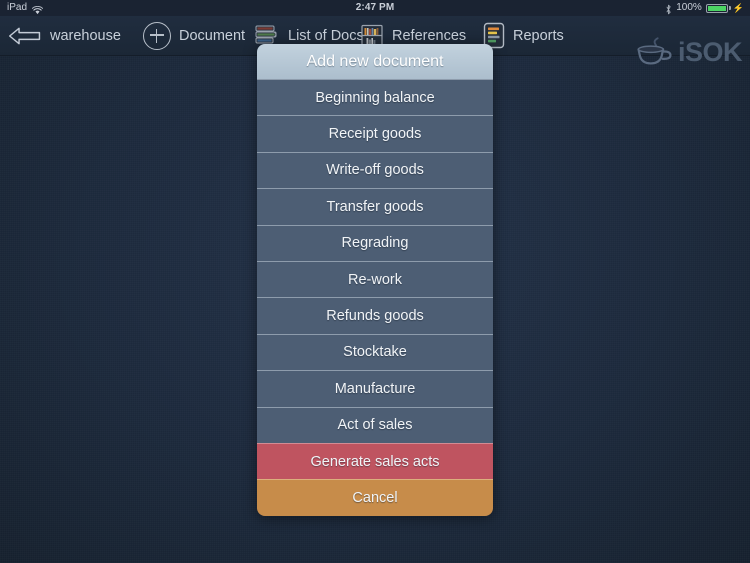 The width and height of the screenshot is (750, 563). Describe the element at coordinates (689, 7) in the screenshot. I see `battery-percent-label: 100%` at that location.